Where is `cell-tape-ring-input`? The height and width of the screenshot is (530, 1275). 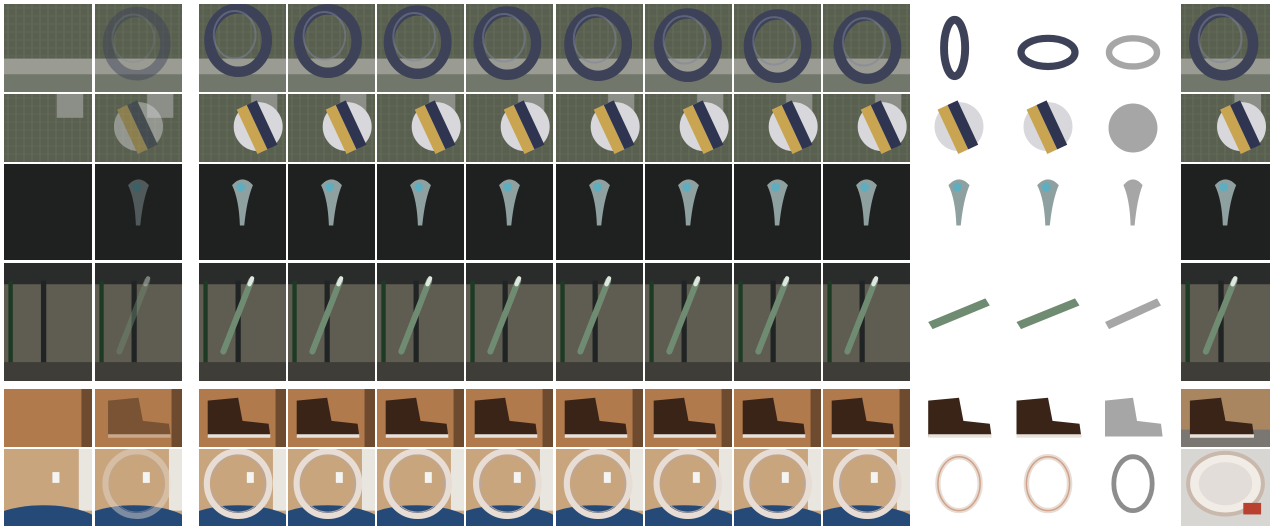
cell-tape-ring-input is located at coordinates (138, 487).